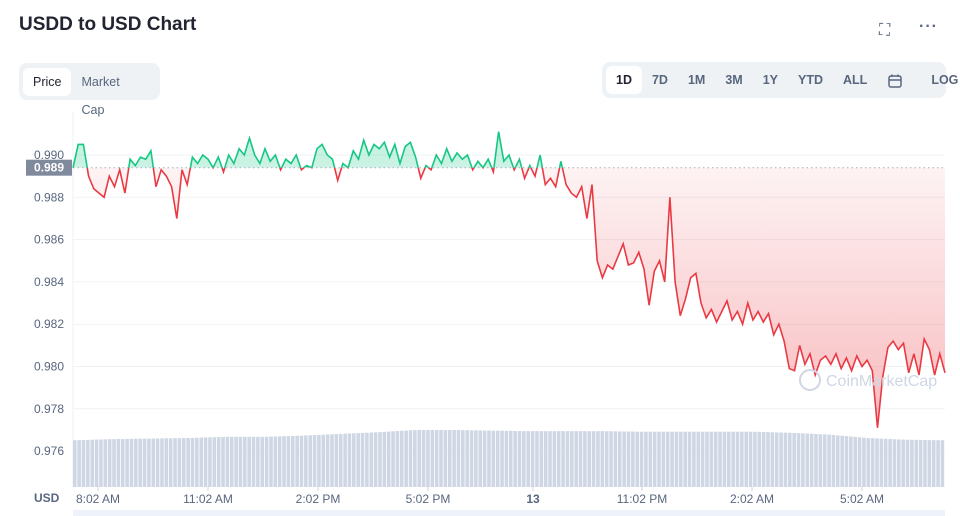 The height and width of the screenshot is (516, 960). I want to click on watermark-logo: CoinMarketCap, so click(868, 380).